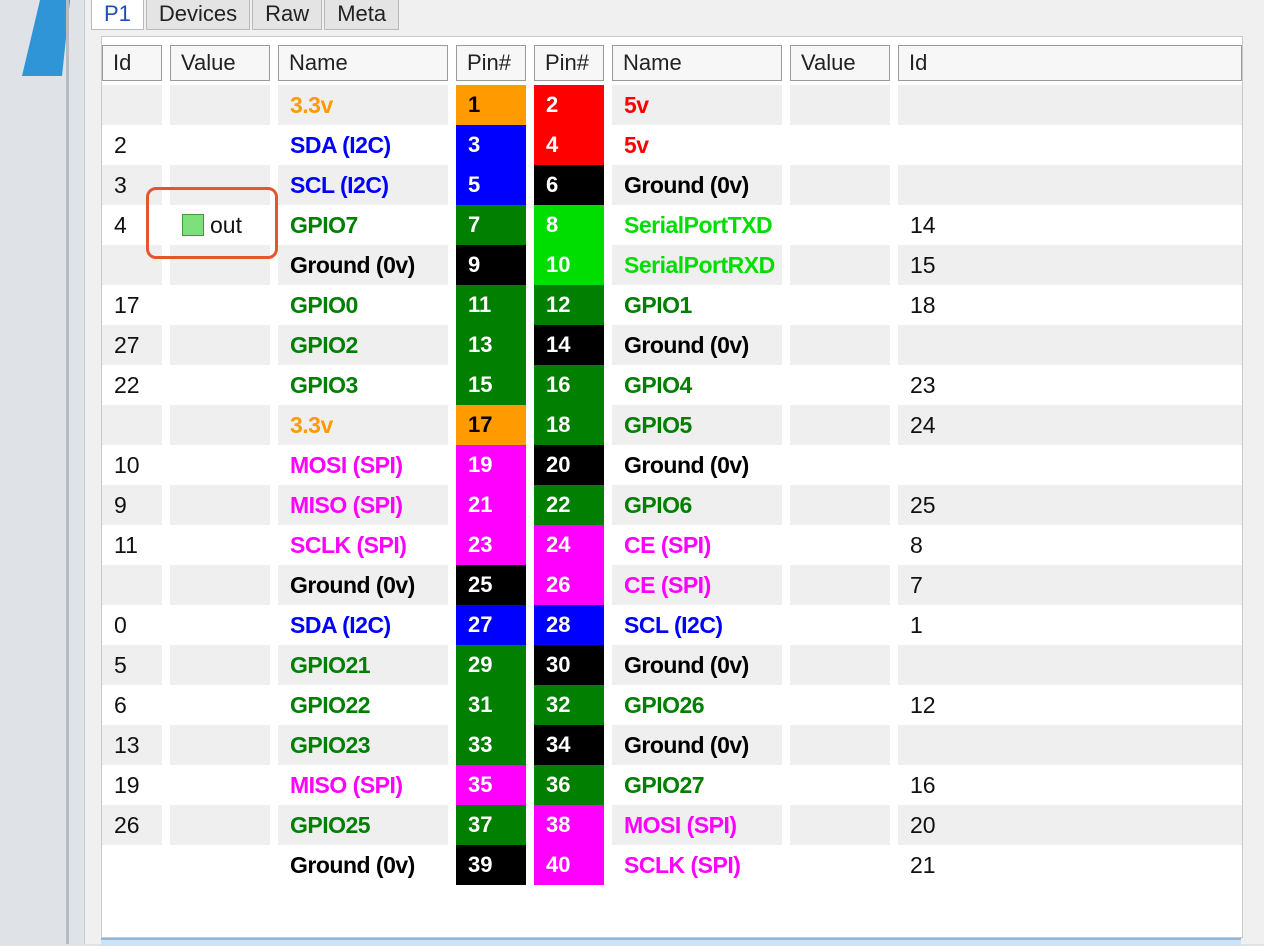 Image resolution: width=1264 pixels, height=946 pixels. I want to click on table-row: 10 MOSI (SPI) 19 20 Ground (0v), so click(672, 465).